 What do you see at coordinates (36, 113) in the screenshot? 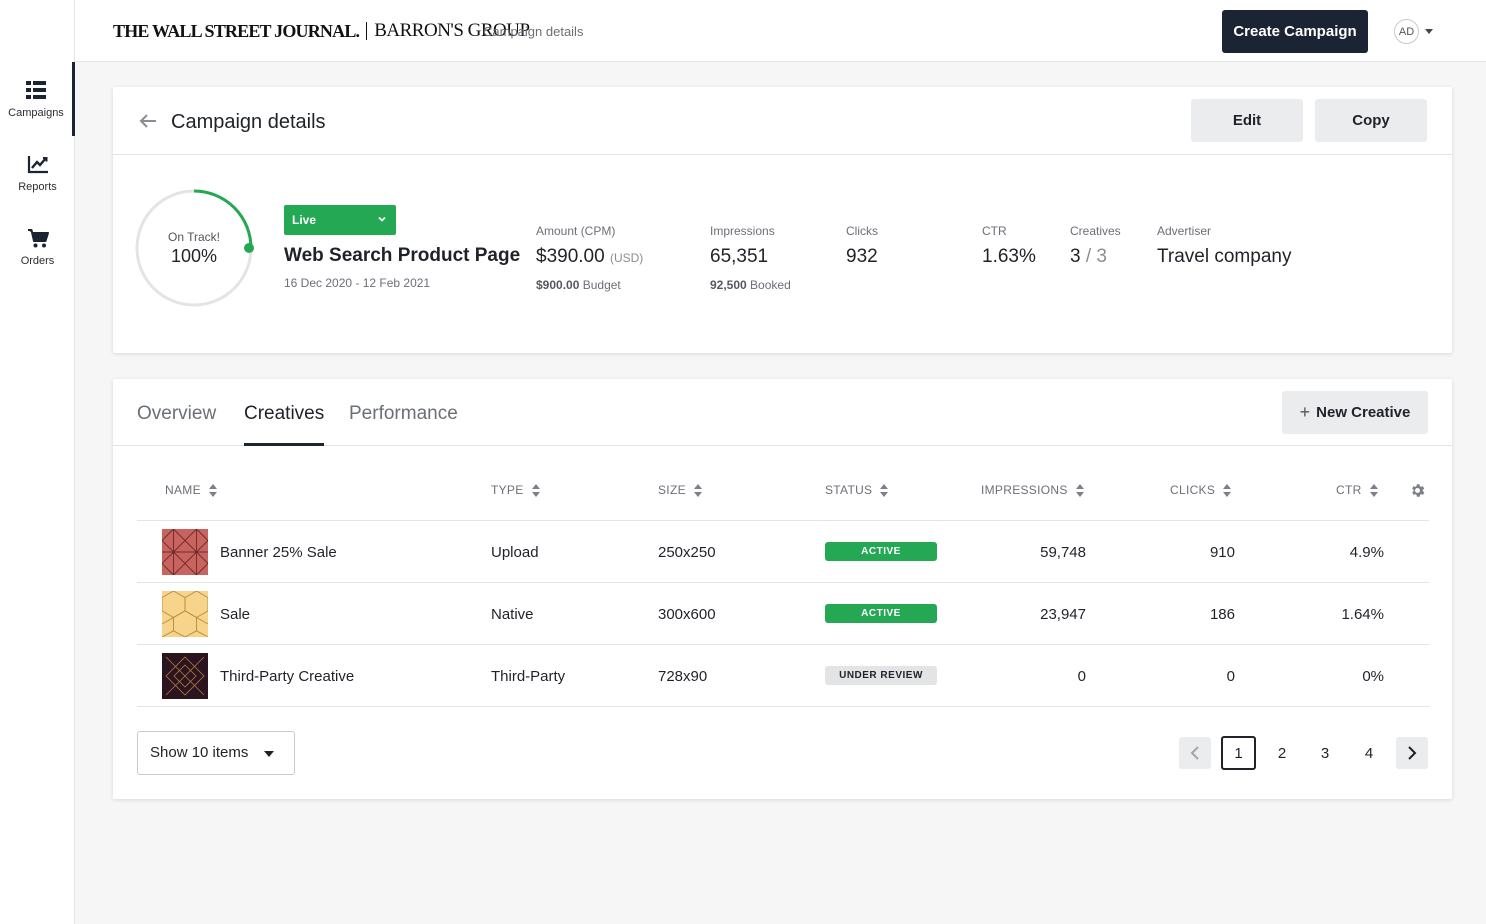
I see `sidebar-item-label: Campaigns` at bounding box center [36, 113].